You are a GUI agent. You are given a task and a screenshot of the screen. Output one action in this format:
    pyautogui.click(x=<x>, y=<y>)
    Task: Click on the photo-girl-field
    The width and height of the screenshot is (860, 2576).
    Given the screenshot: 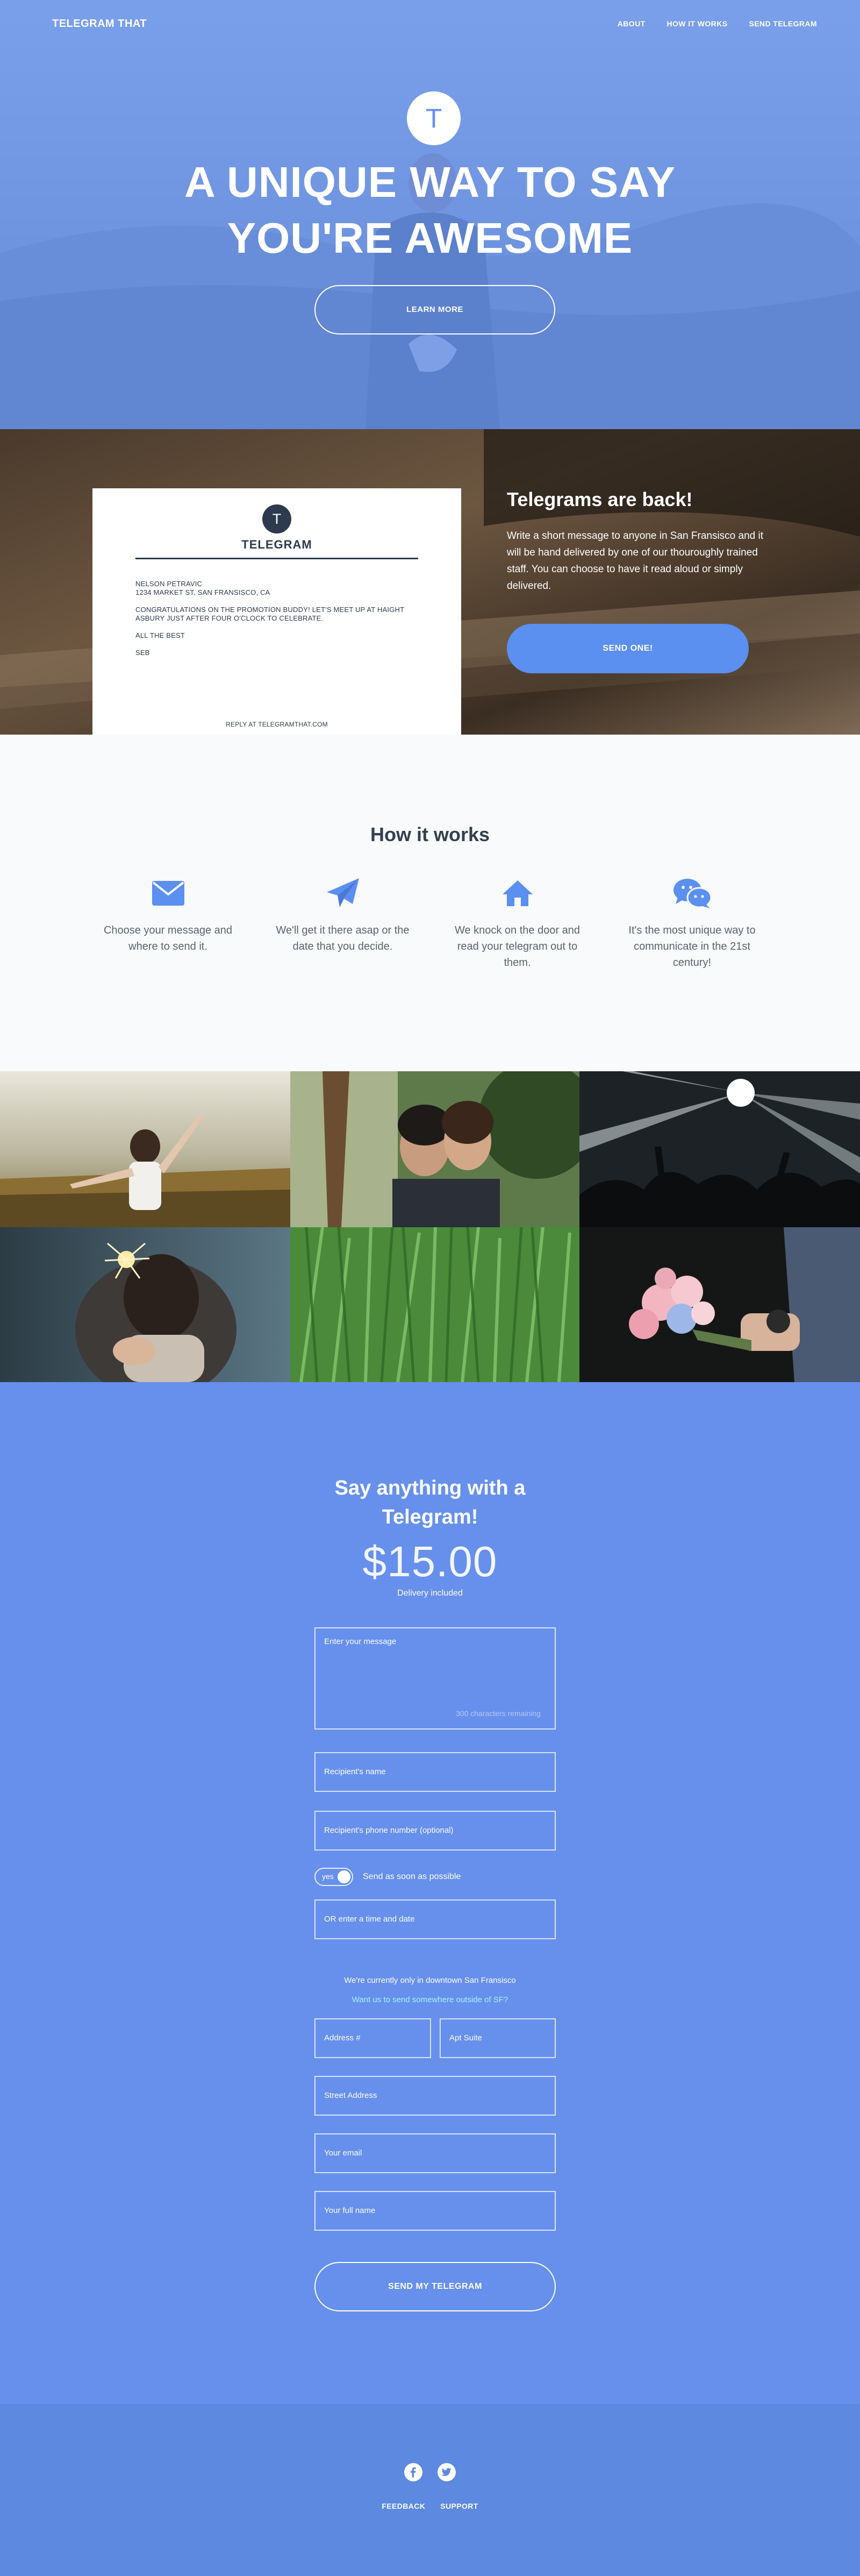 What is the action you would take?
    pyautogui.click(x=145, y=1149)
    